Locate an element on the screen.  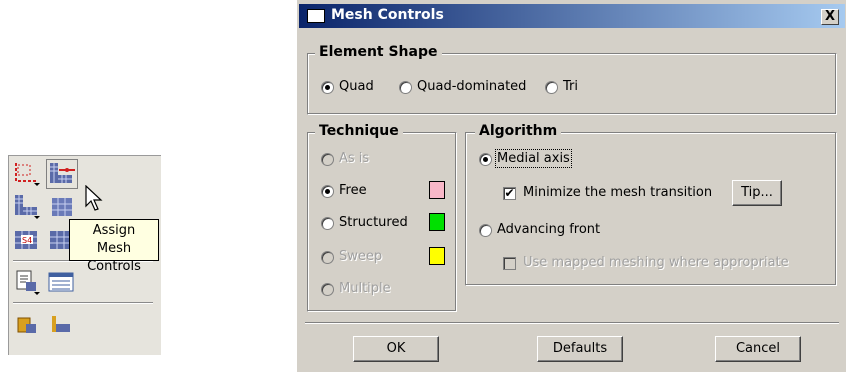
query-icon is located at coordinates (27, 282).